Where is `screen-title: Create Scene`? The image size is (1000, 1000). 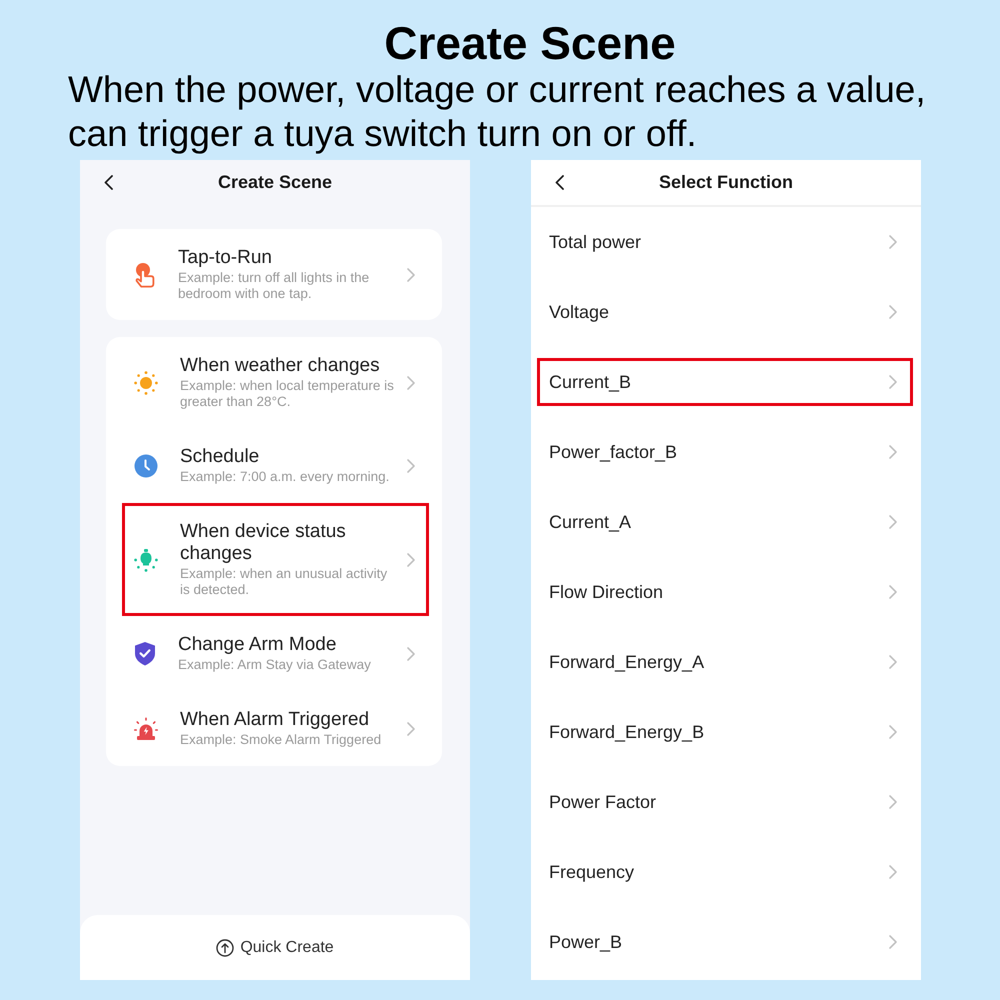 screen-title: Create Scene is located at coordinates (275, 182).